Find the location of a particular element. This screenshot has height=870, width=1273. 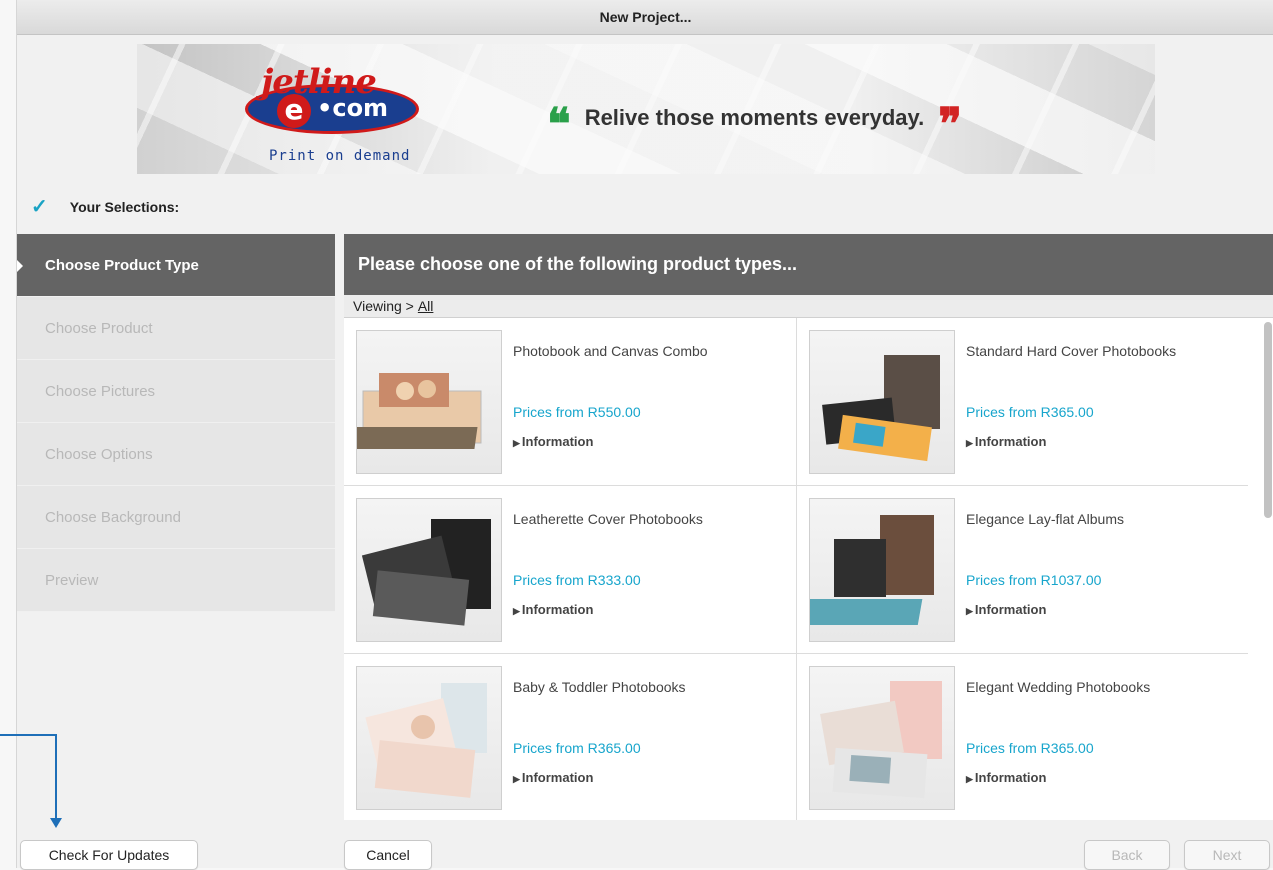

product-title: Standard Hard Cover Photobooks is located at coordinates (1071, 351).